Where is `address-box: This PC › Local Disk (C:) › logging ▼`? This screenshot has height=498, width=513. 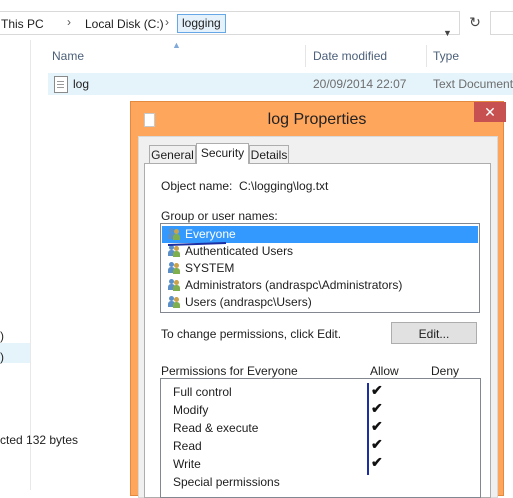 address-box: This PC › Local Disk (C:) › logging ▼ is located at coordinates (230, 24).